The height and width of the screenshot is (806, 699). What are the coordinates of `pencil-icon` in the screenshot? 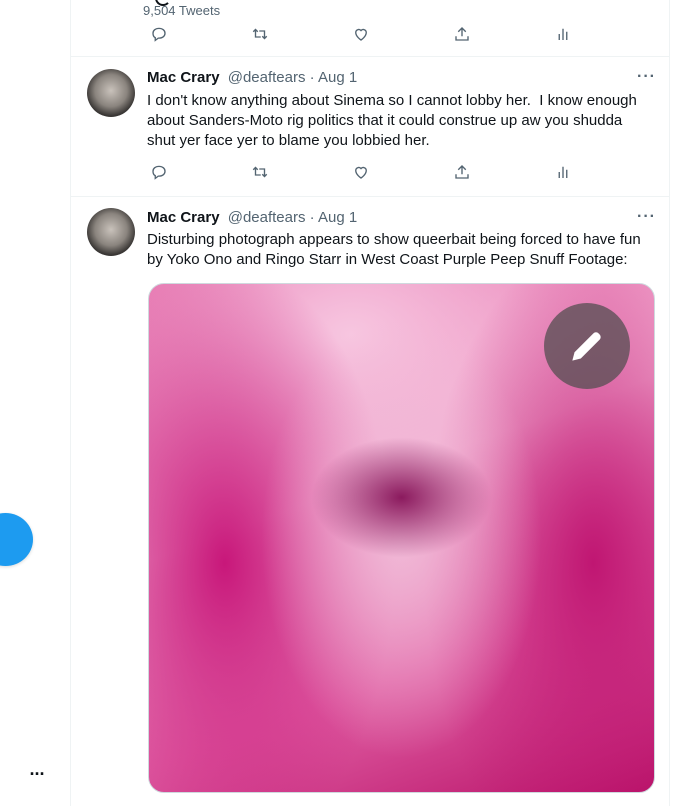 It's located at (586, 346).